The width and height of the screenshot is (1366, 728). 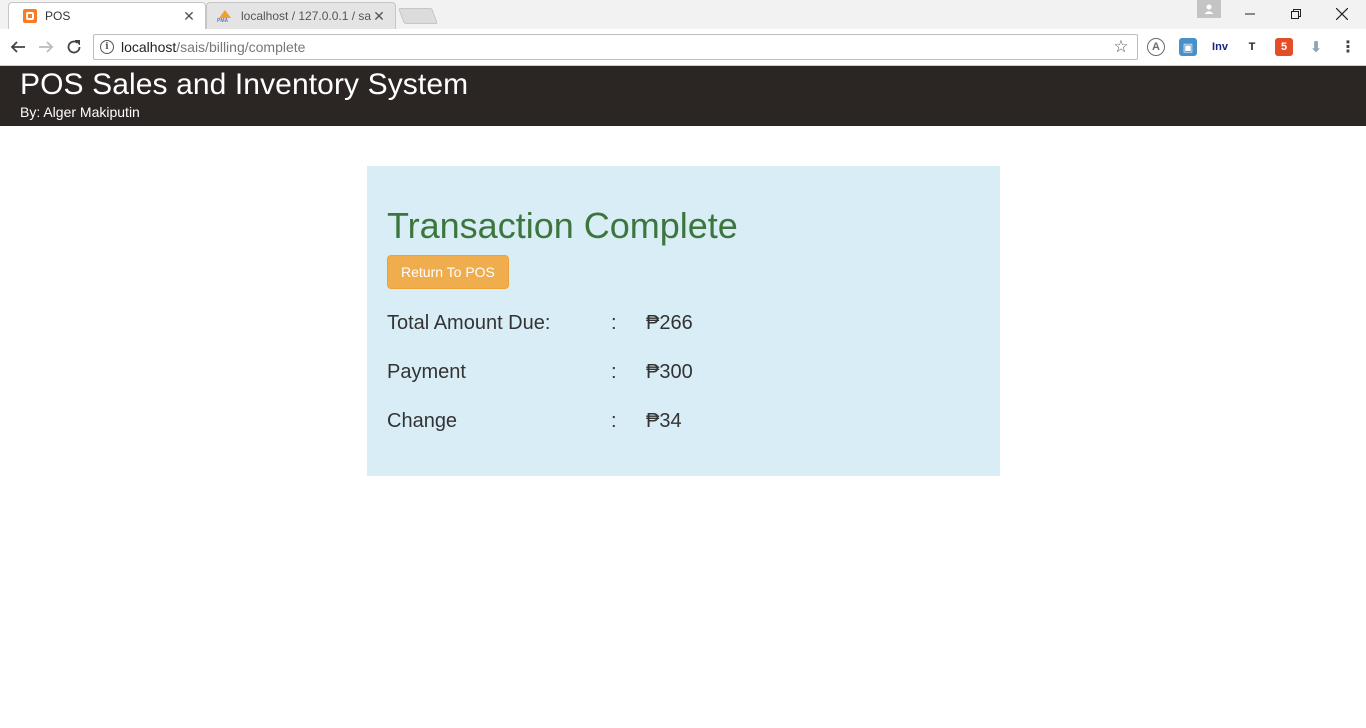 What do you see at coordinates (448, 272) in the screenshot?
I see `return-to-pos-button: Return To POS` at bounding box center [448, 272].